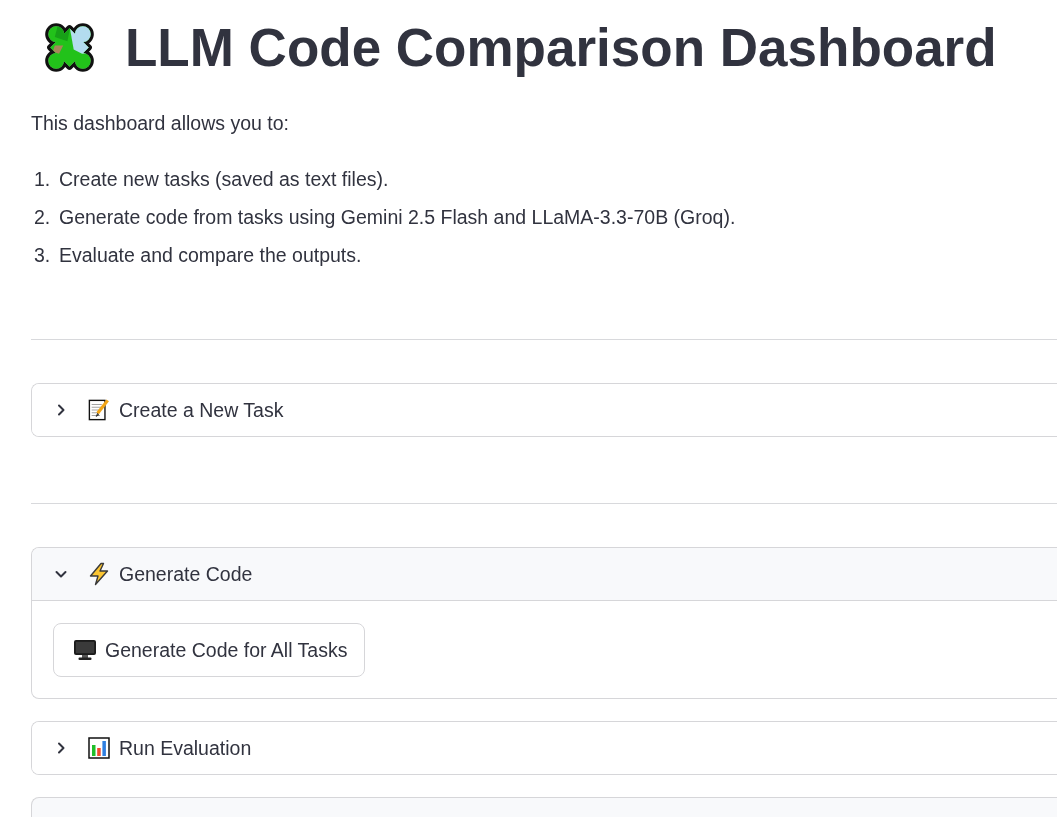 Image resolution: width=1057 pixels, height=817 pixels. I want to click on desktop-computer-icon, so click(85, 650).